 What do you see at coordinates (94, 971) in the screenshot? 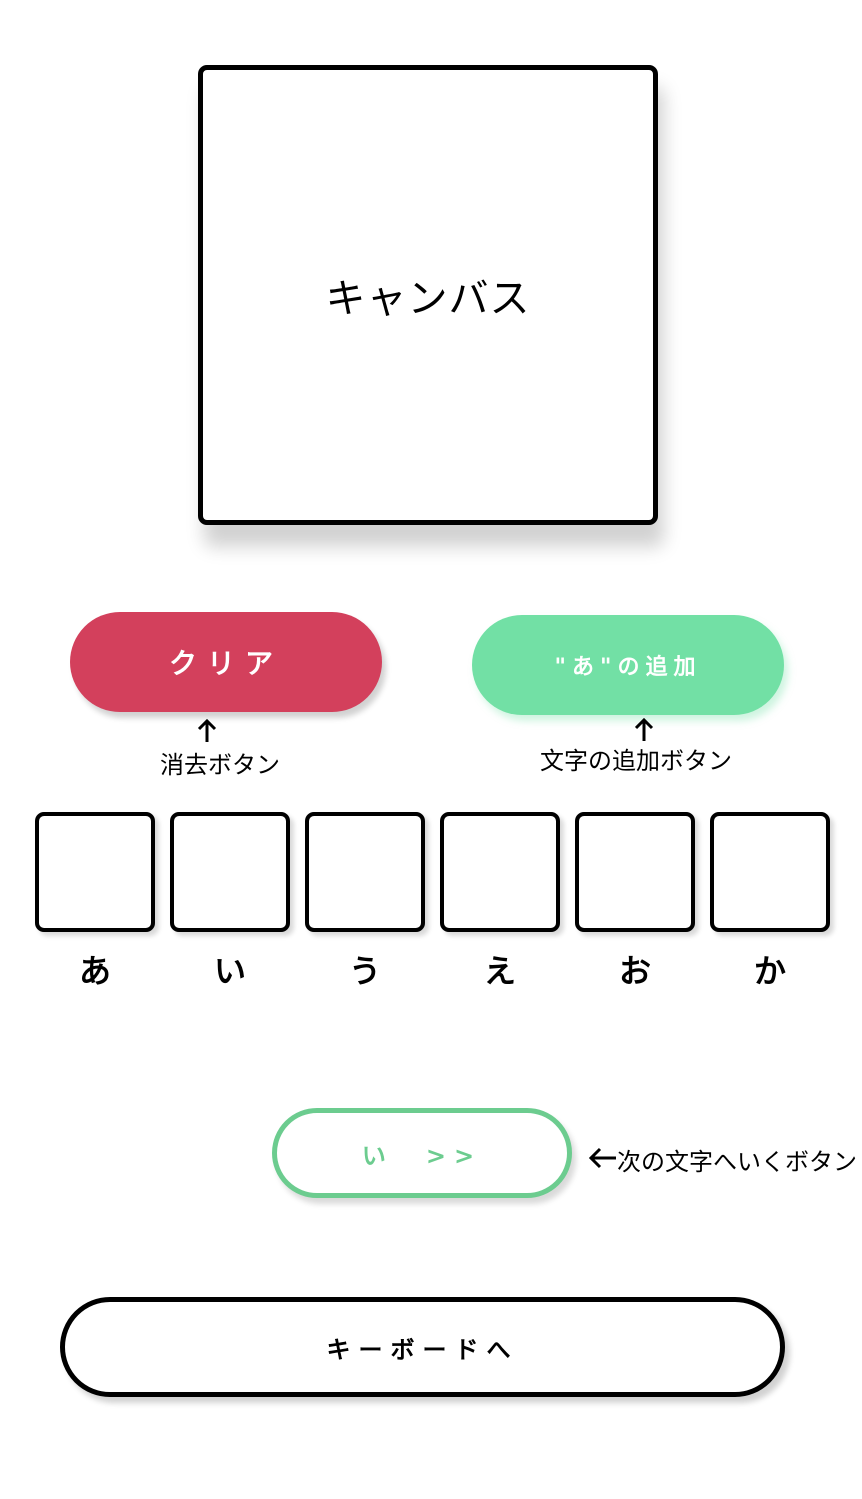
I see `slot-label: あ` at bounding box center [94, 971].